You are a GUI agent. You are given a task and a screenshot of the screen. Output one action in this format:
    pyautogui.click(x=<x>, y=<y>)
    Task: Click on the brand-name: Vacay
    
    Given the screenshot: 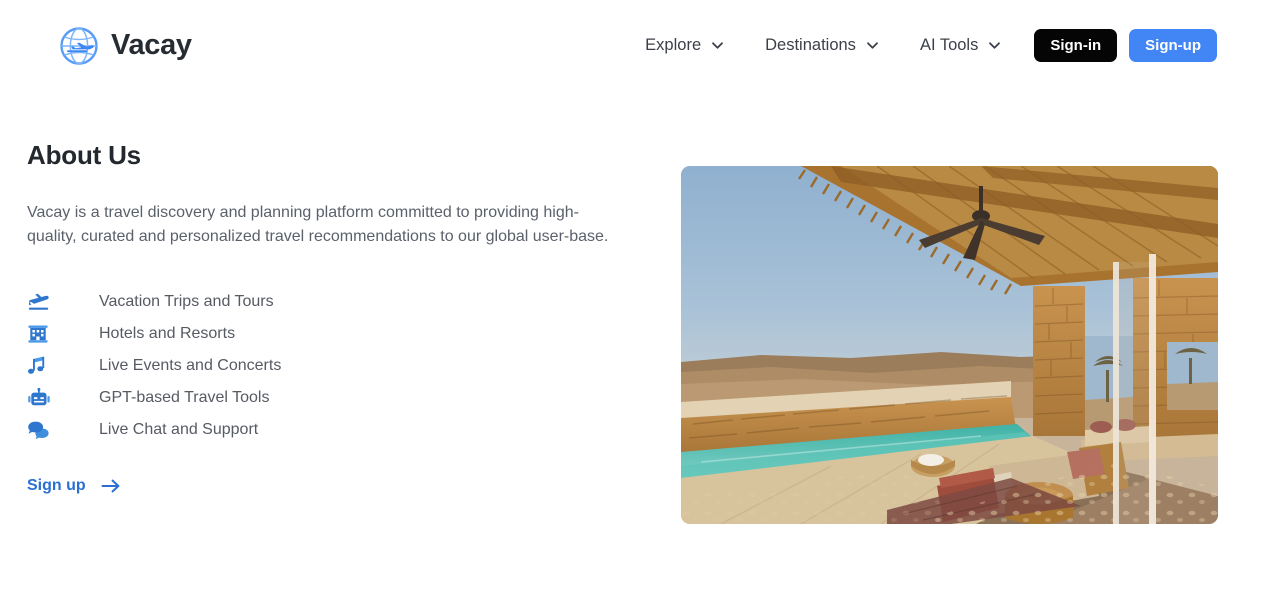 What is the action you would take?
    pyautogui.click(x=151, y=45)
    